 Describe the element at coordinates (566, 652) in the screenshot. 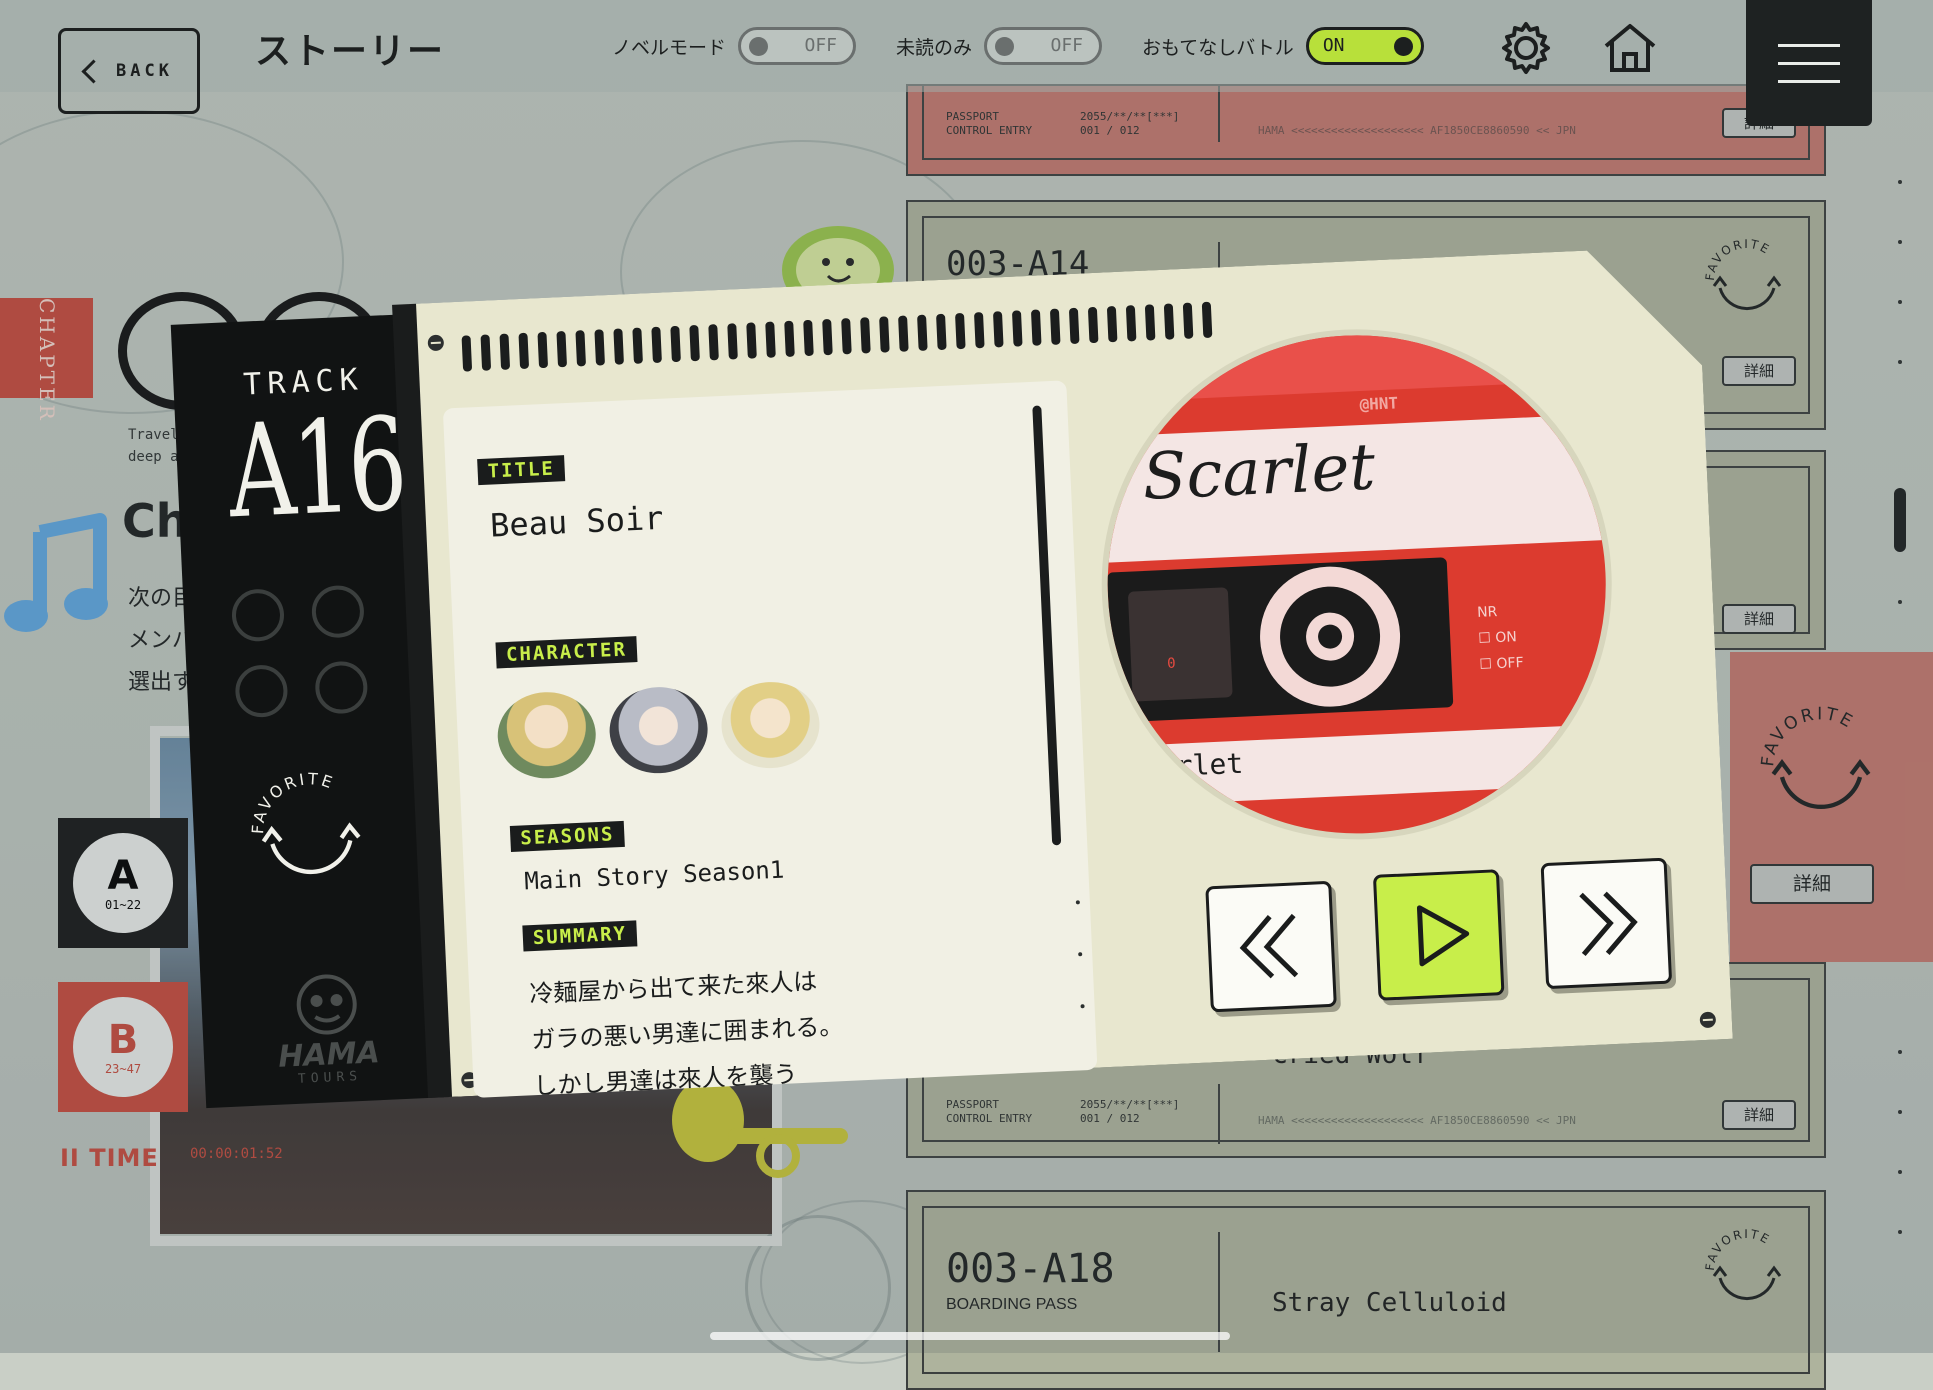

I see `character-tag: CHARACTER` at that location.